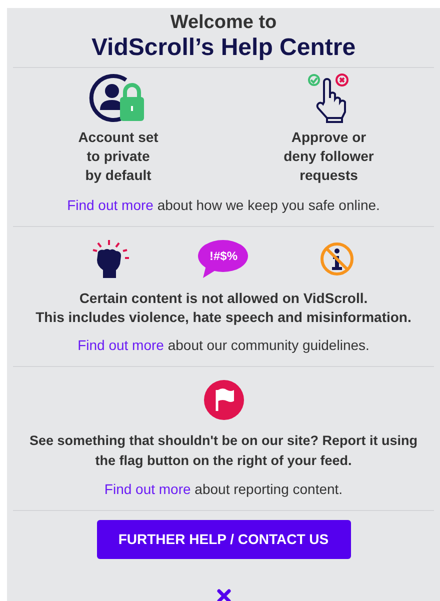 Image resolution: width=440 pixels, height=601 pixels. I want to click on report-text: See something that shouldn't be on our site? Report it using the flag button on the right of your feed., so click(224, 451).